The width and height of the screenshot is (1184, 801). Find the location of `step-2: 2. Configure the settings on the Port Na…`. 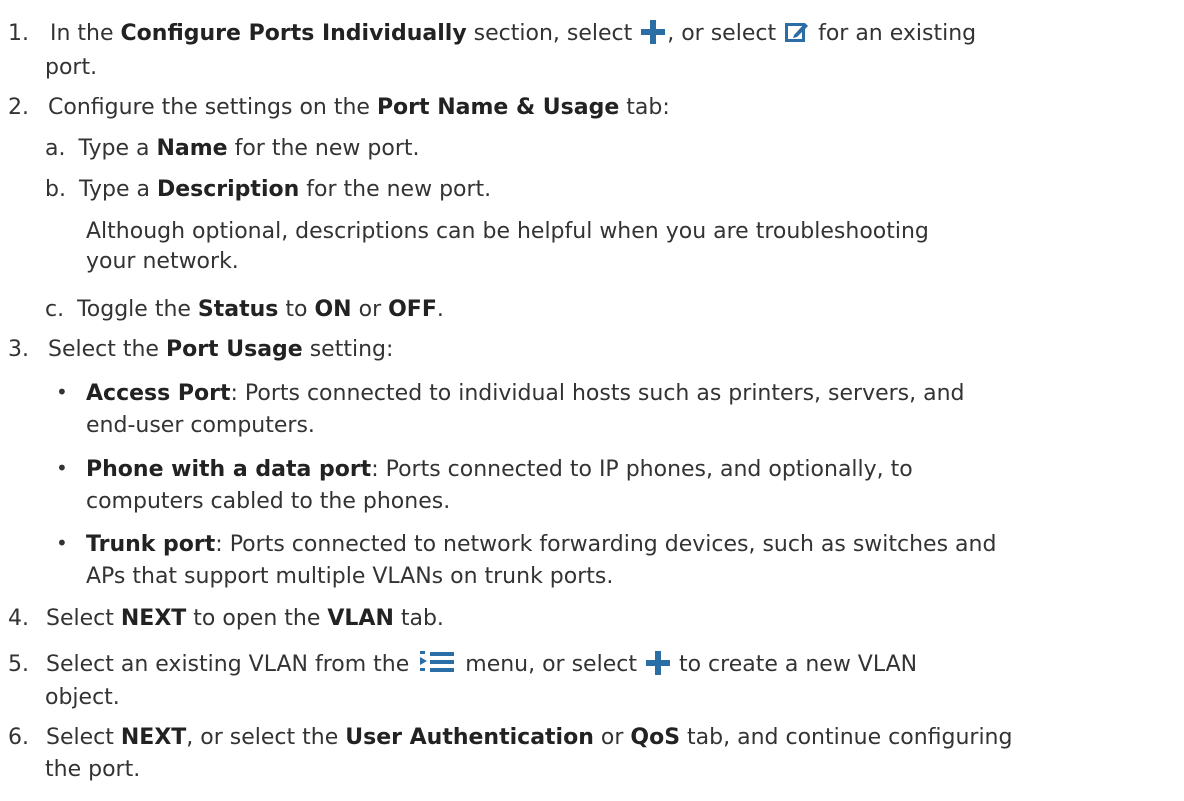

step-2: 2. Configure the settings on the Port Na… is located at coordinates (339, 107).